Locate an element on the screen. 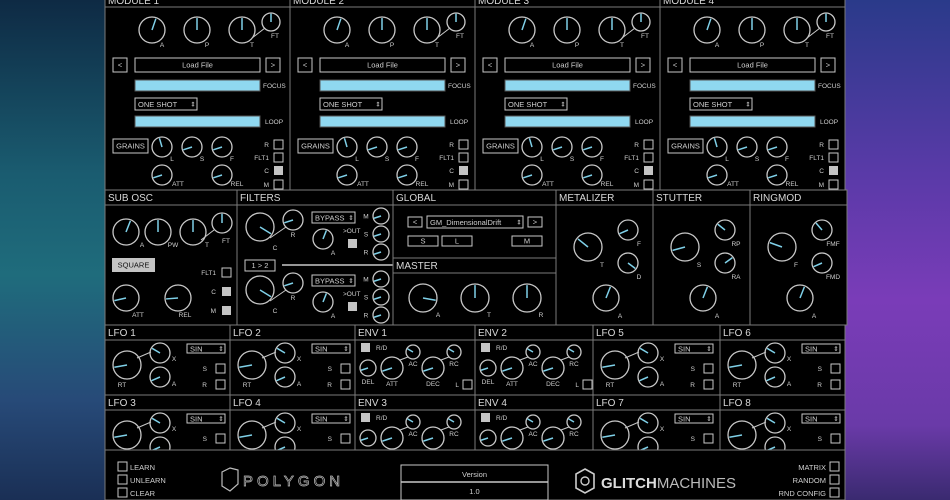  load-file-button-label: Load File is located at coordinates (752, 65).